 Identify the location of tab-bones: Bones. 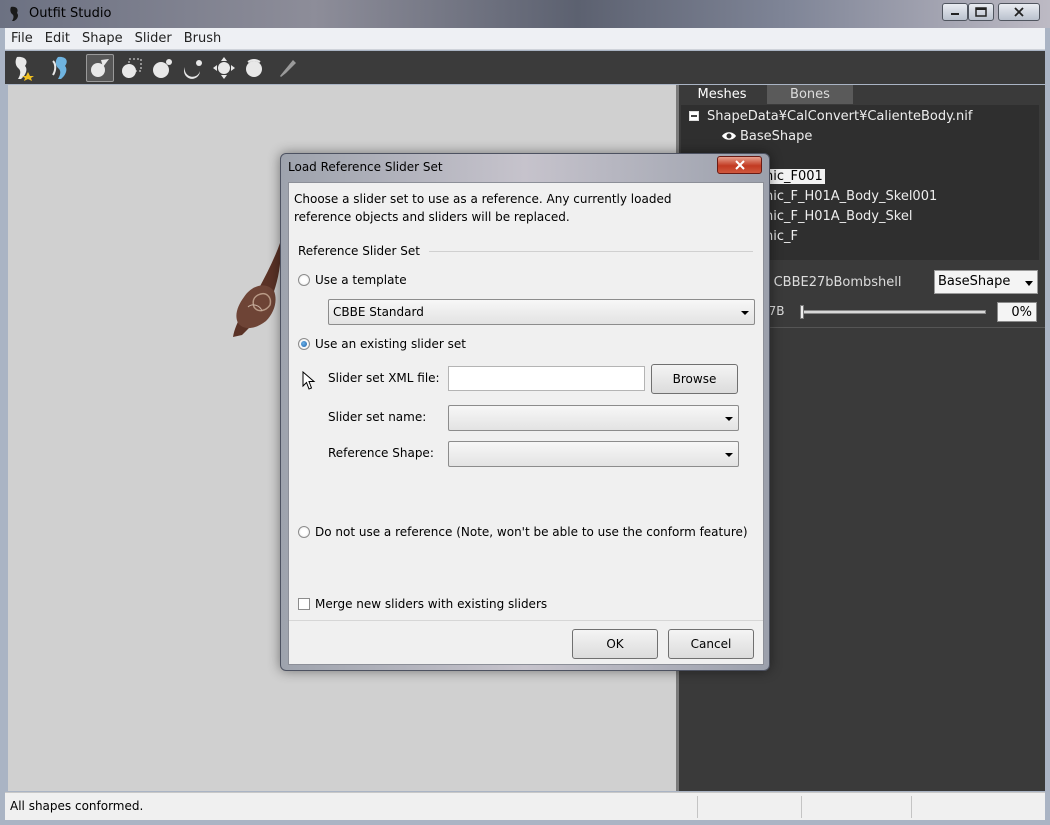
(810, 94).